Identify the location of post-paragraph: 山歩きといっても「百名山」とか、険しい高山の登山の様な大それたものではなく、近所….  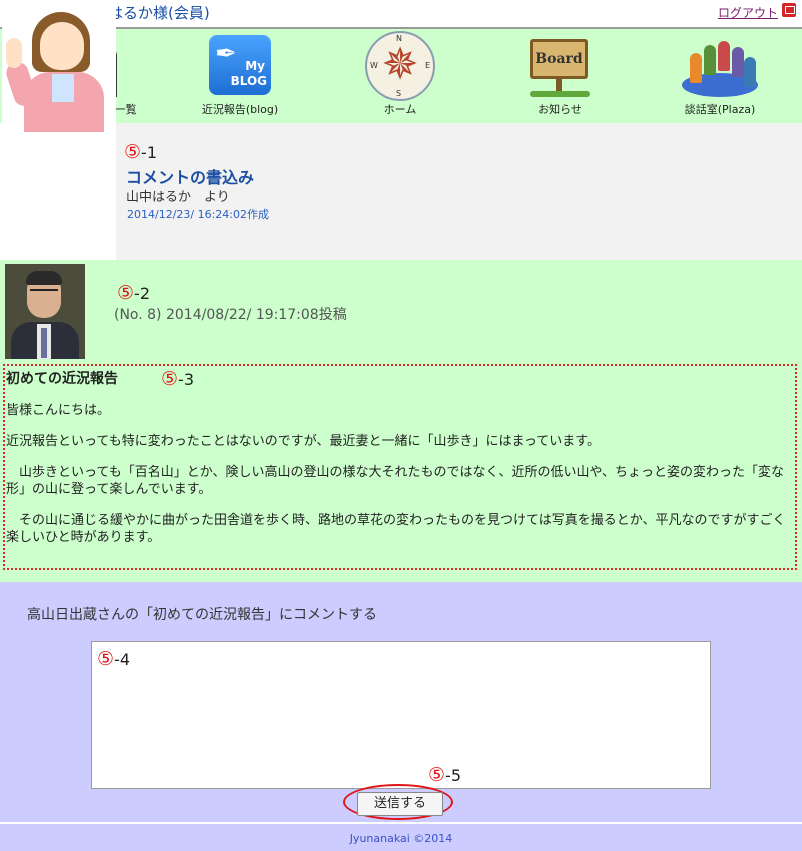
(395, 481).